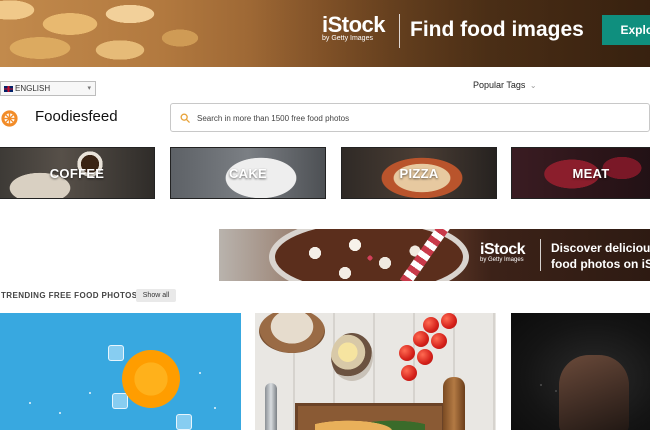 The image size is (650, 430). I want to click on site-name: Foodiesfeed, so click(76, 116).